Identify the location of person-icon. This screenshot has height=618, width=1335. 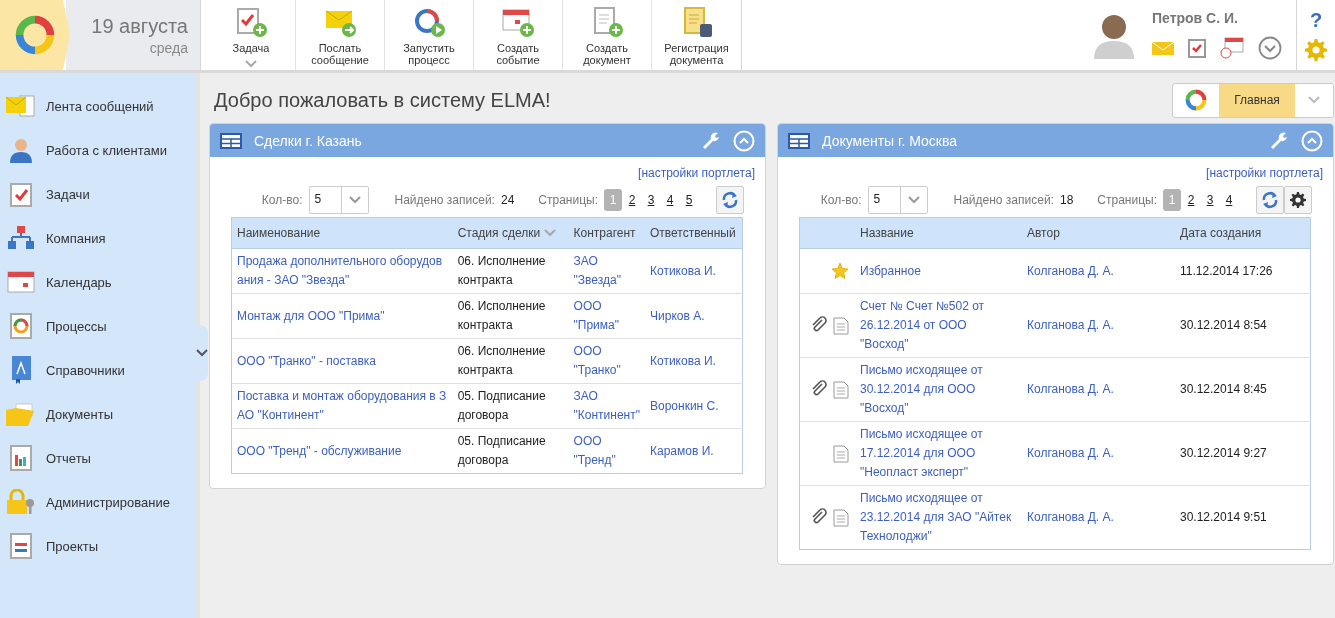
(21, 150).